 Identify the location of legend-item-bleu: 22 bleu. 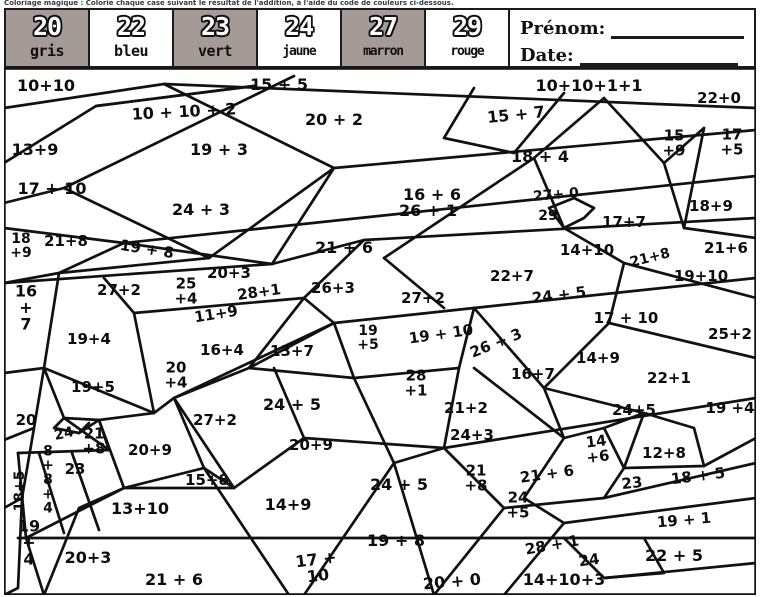
(132, 38).